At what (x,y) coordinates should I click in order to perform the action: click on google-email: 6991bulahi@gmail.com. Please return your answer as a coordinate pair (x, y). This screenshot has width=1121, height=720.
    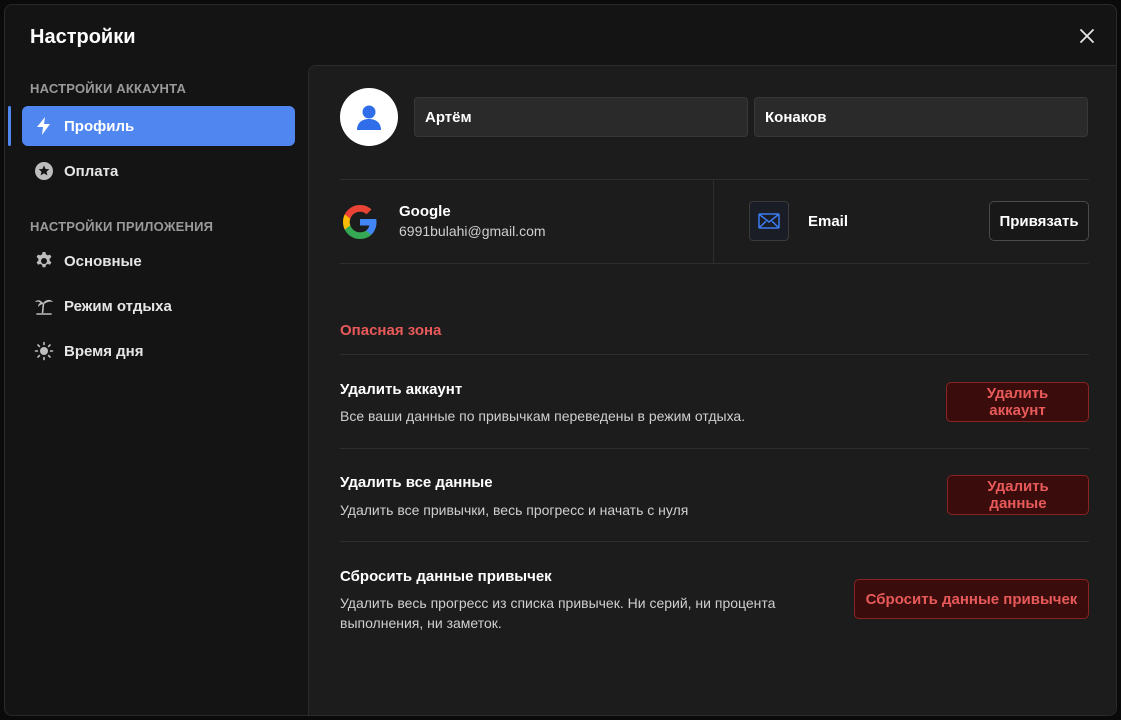
    Looking at the image, I should click on (472, 231).